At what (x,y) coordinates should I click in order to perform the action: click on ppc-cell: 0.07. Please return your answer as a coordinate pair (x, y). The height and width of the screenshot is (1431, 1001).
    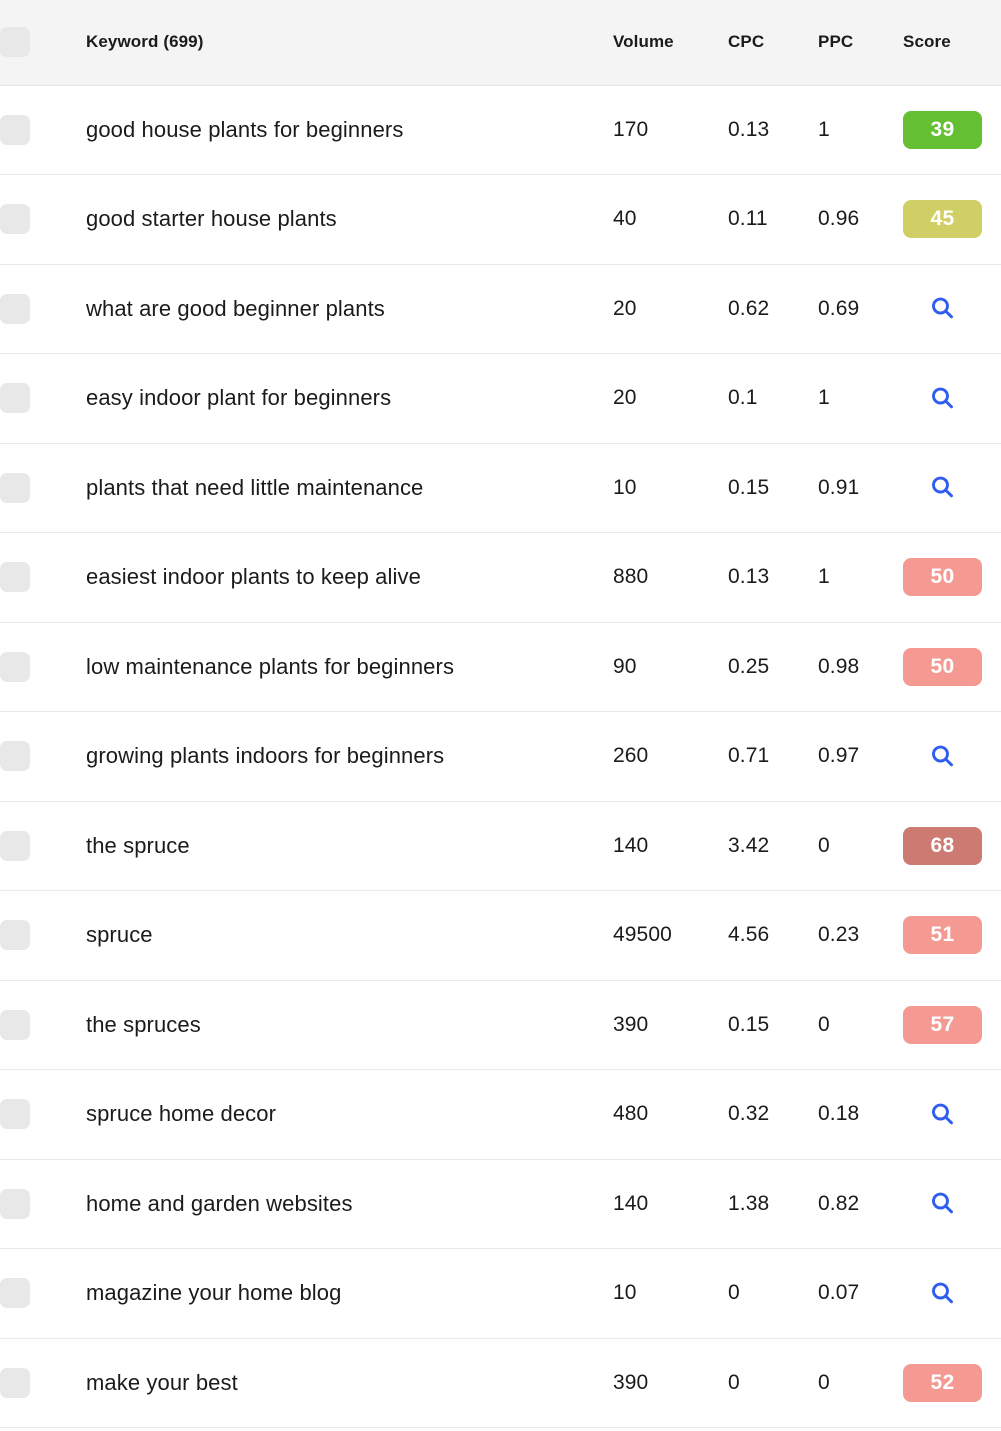
    Looking at the image, I should click on (860, 1293).